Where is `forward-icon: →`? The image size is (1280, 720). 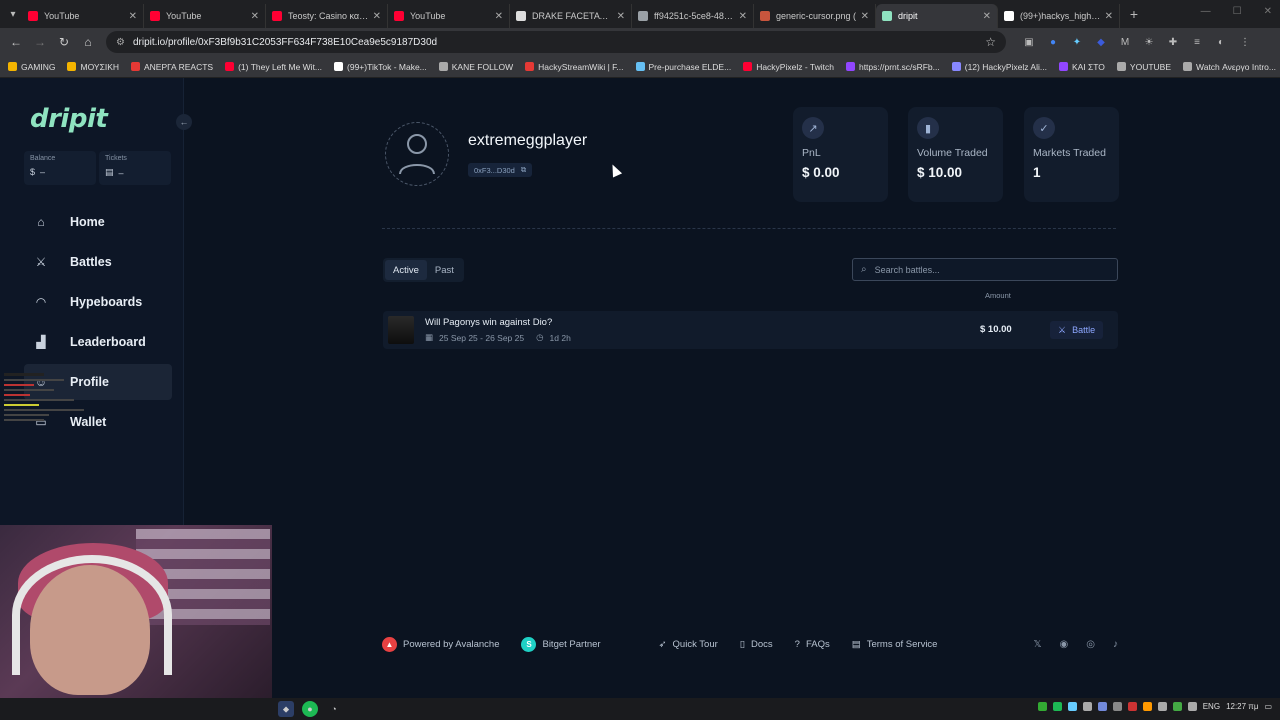 forward-icon: → is located at coordinates (40, 42).